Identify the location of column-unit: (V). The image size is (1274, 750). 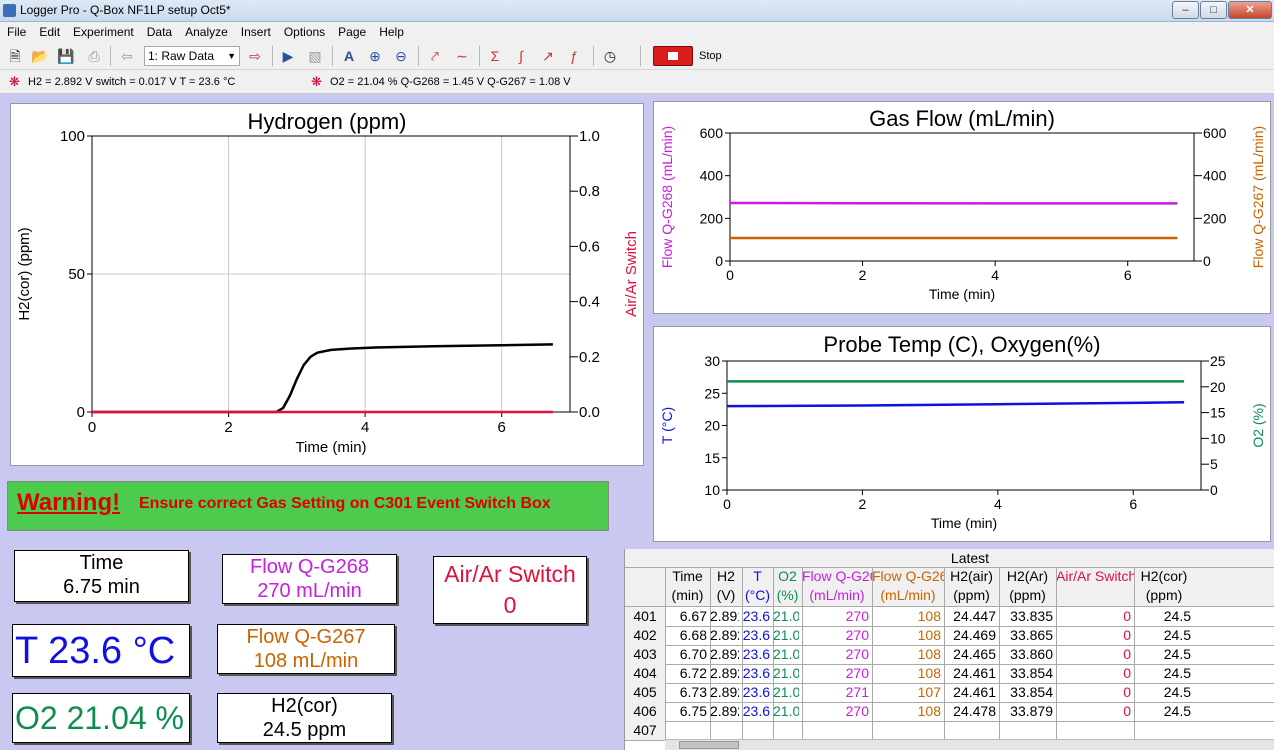
(726, 595).